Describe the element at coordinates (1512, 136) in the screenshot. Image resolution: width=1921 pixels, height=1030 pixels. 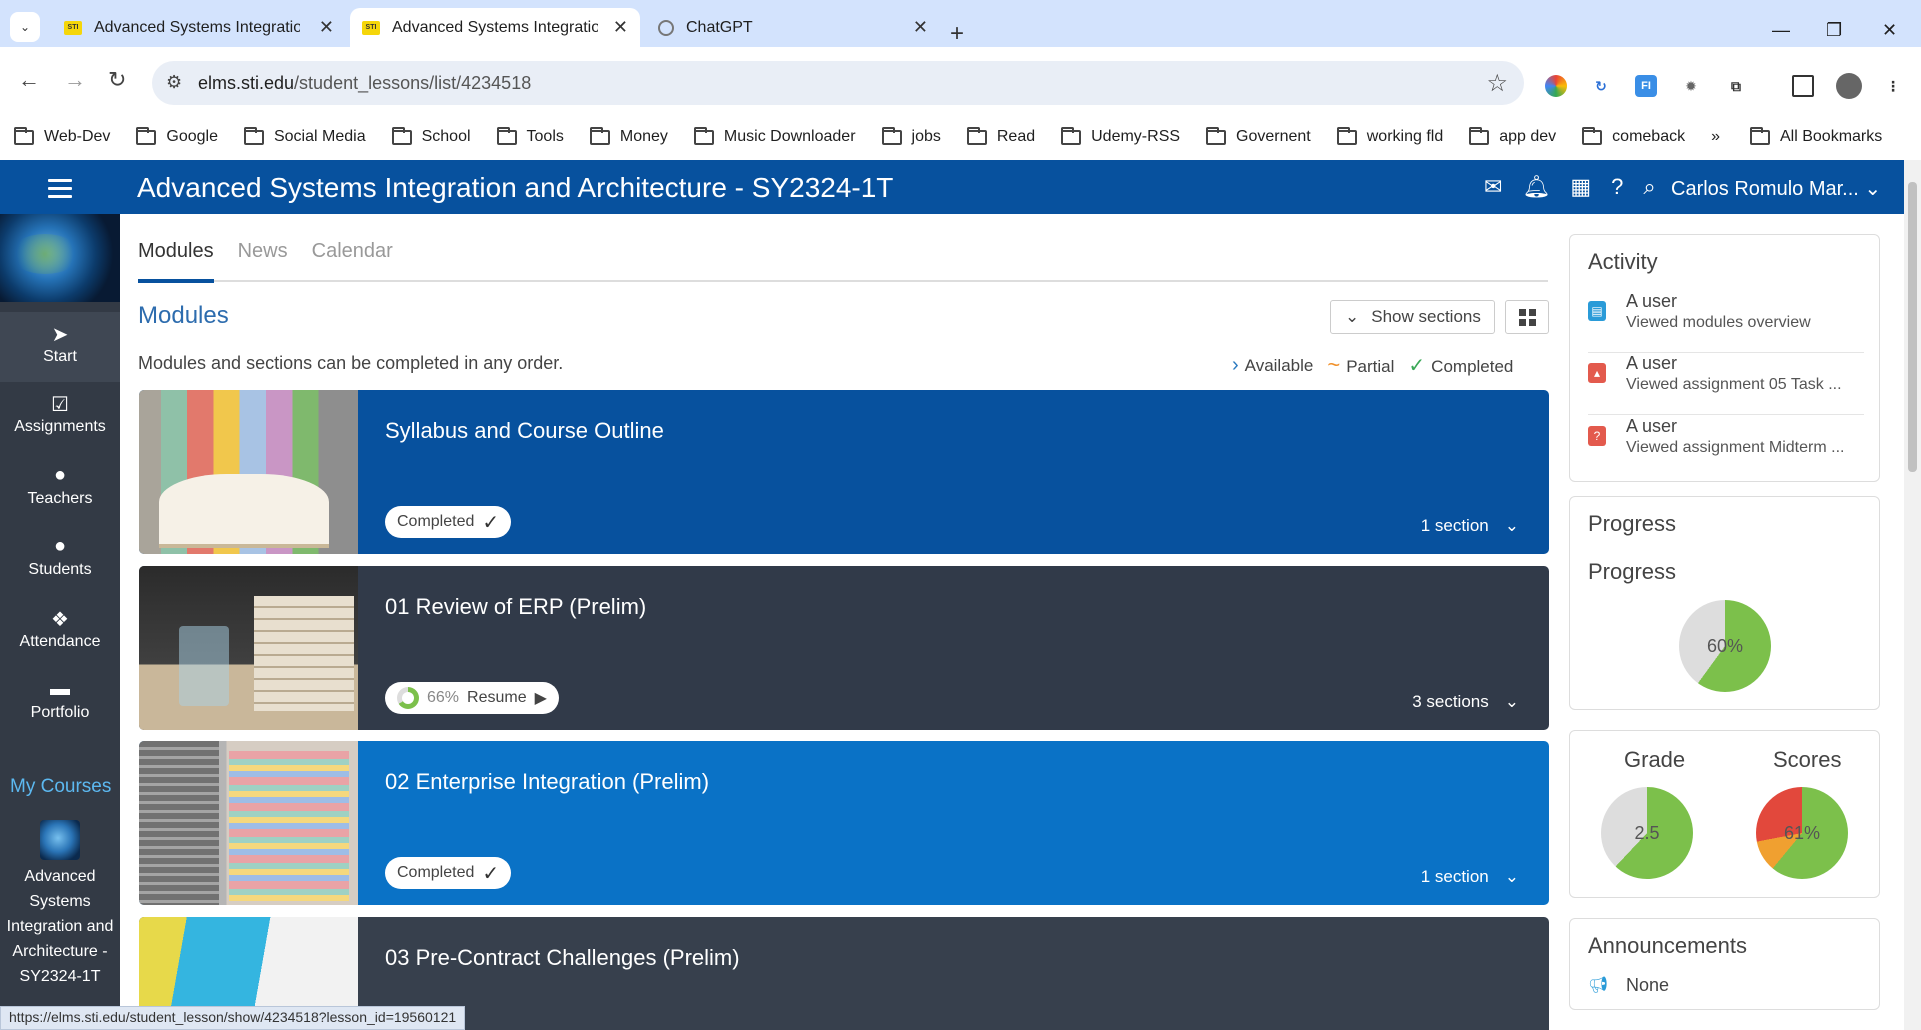
I see `bookmark-folder: app dev` at that location.